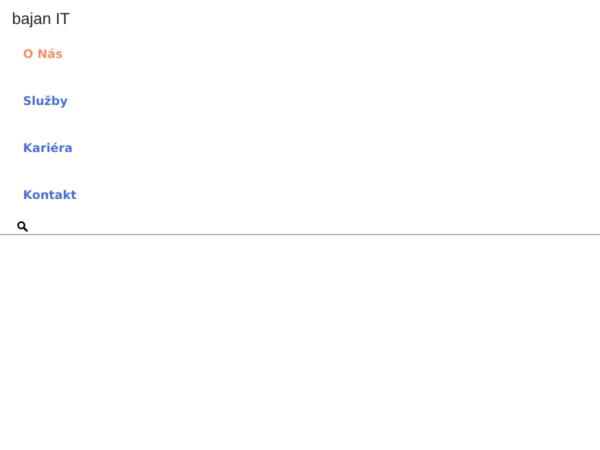 This screenshot has height=450, width=600. What do you see at coordinates (49, 195) in the screenshot?
I see `nav-link: Kontakt` at bounding box center [49, 195].